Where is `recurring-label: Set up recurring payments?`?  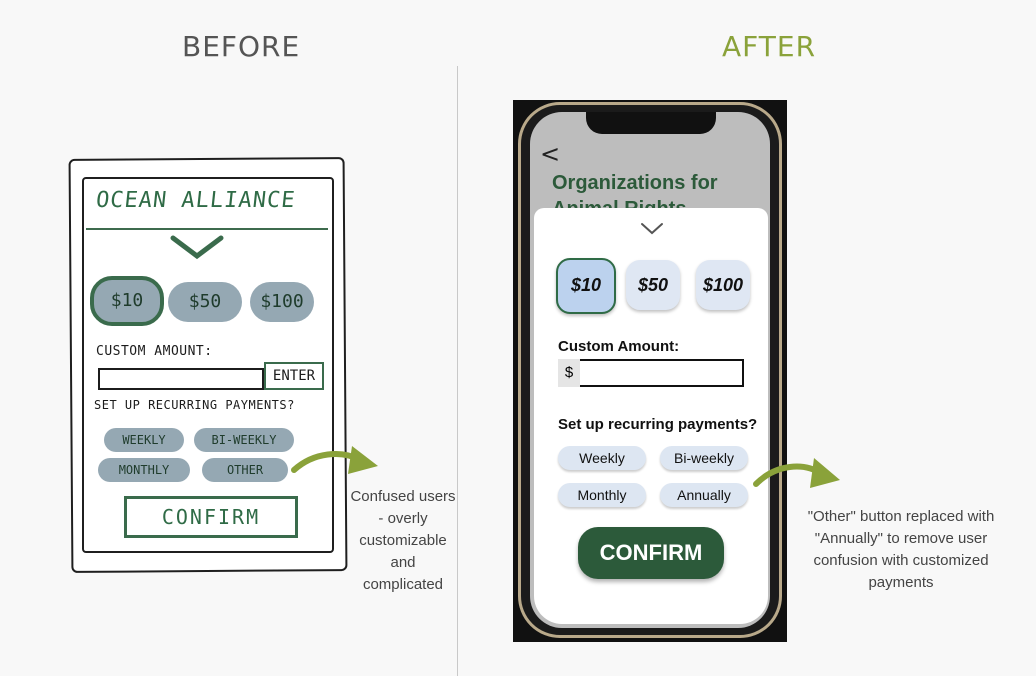 recurring-label: Set up recurring payments? is located at coordinates (658, 424).